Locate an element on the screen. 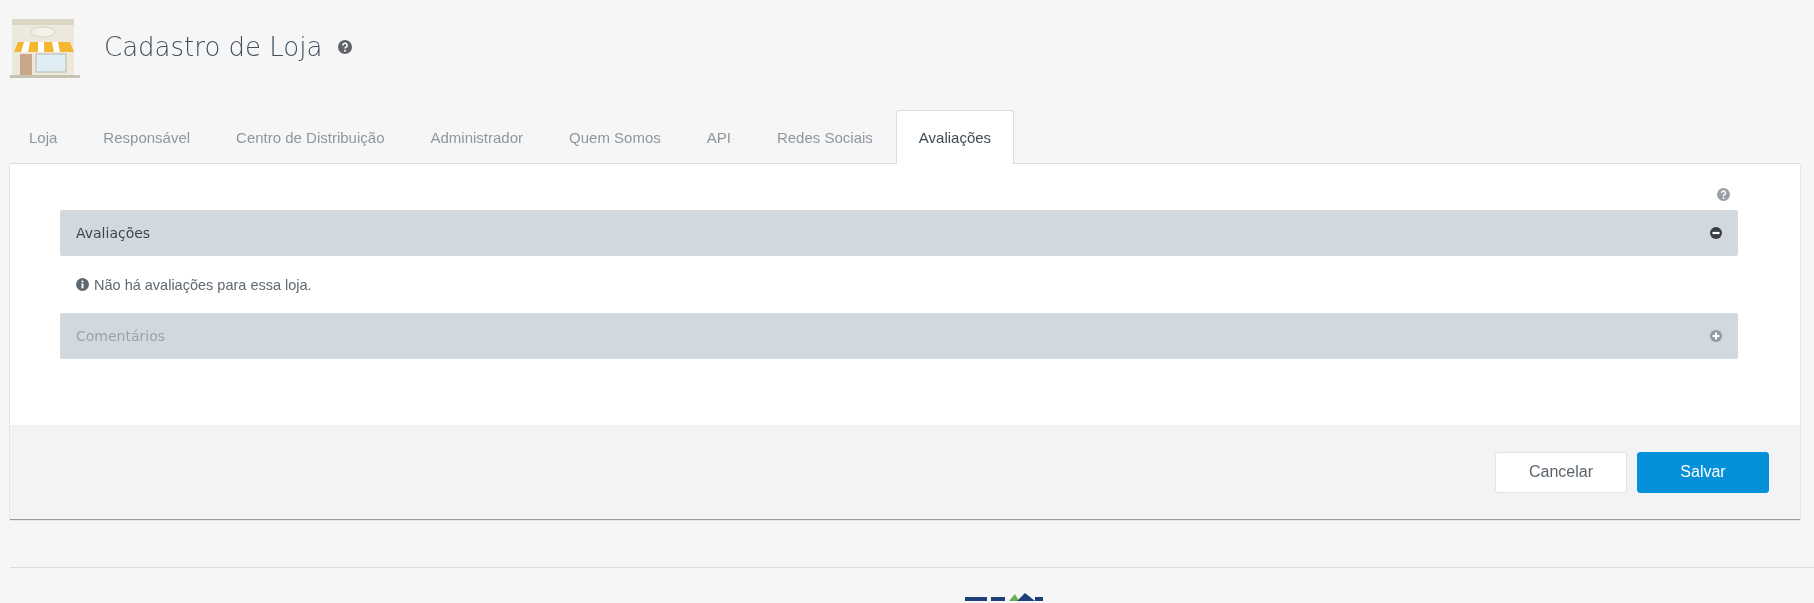 The height and width of the screenshot is (603, 1814). tab: Avaliações is located at coordinates (955, 137).